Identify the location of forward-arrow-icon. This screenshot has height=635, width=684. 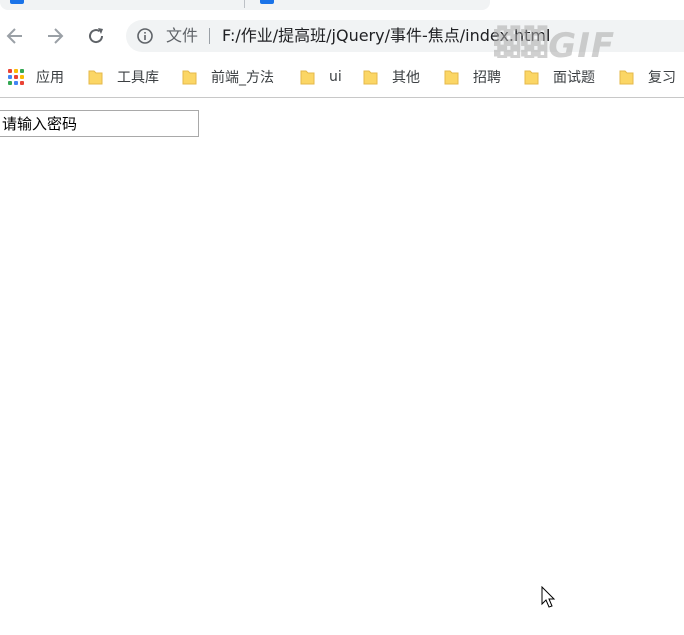
(56, 36).